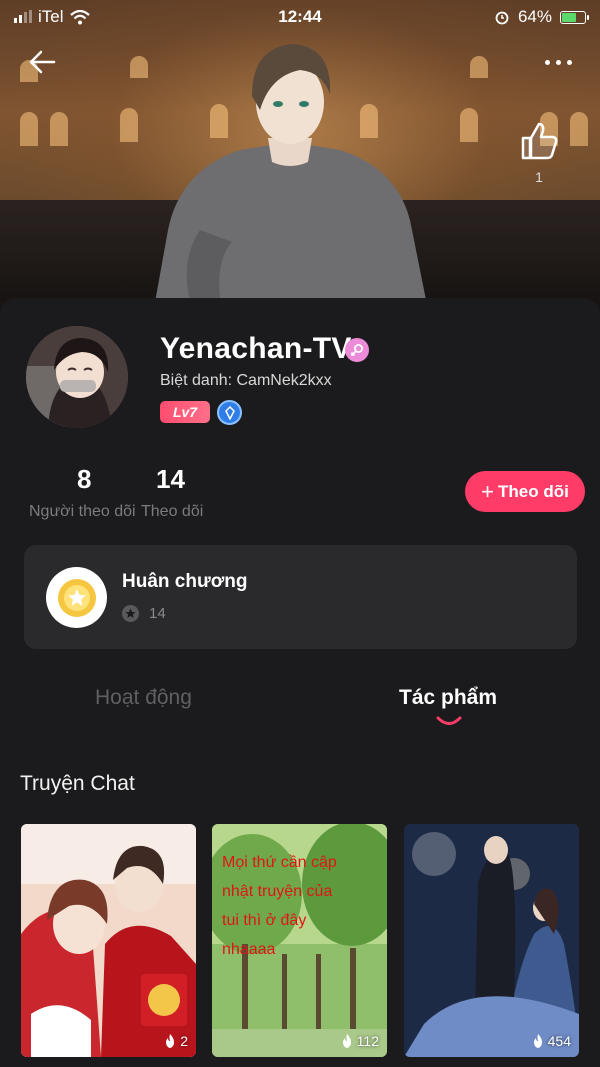 The image size is (600, 1067). I want to click on star-icon, so click(130, 613).